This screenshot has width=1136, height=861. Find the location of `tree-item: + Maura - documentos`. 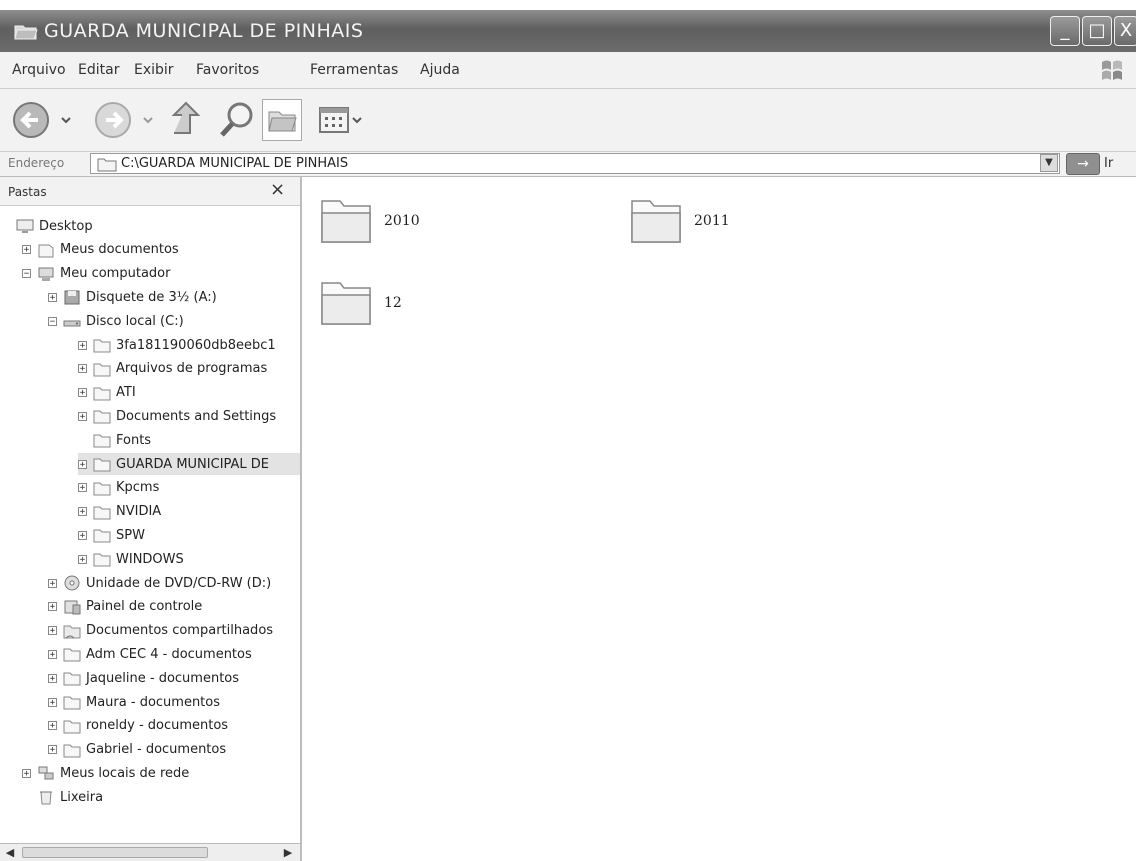

tree-item: + Maura - documentos is located at coordinates (134, 702).